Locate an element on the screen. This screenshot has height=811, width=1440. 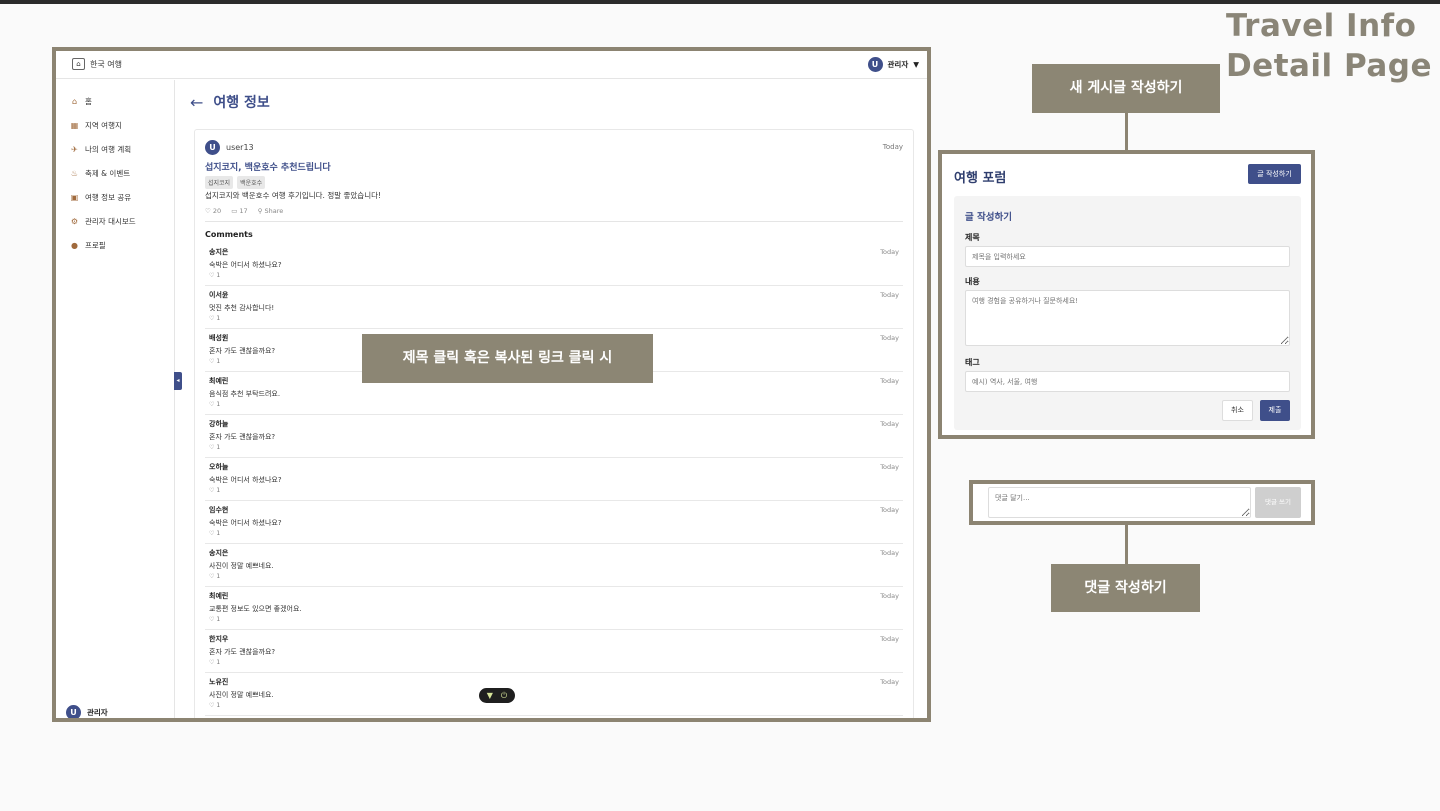
comment-author: 임수현 is located at coordinates (219, 510).